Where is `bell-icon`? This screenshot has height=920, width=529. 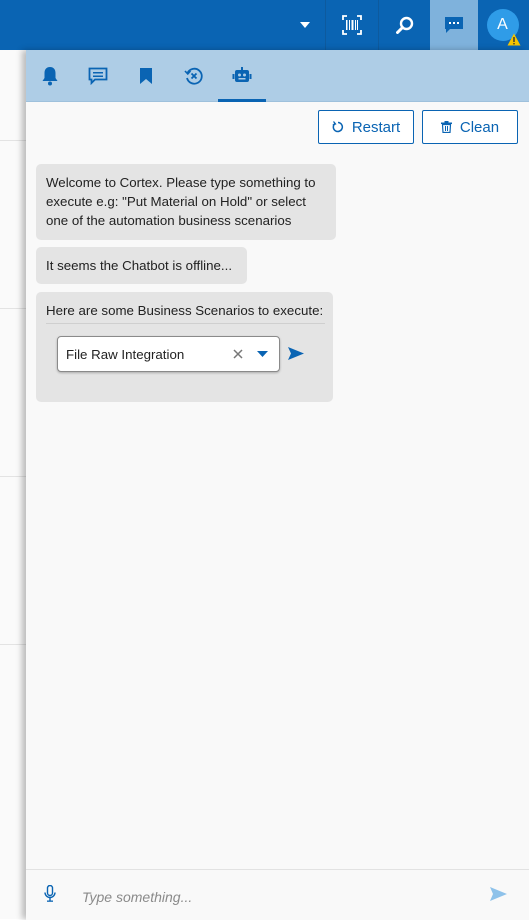
bell-icon is located at coordinates (50, 75).